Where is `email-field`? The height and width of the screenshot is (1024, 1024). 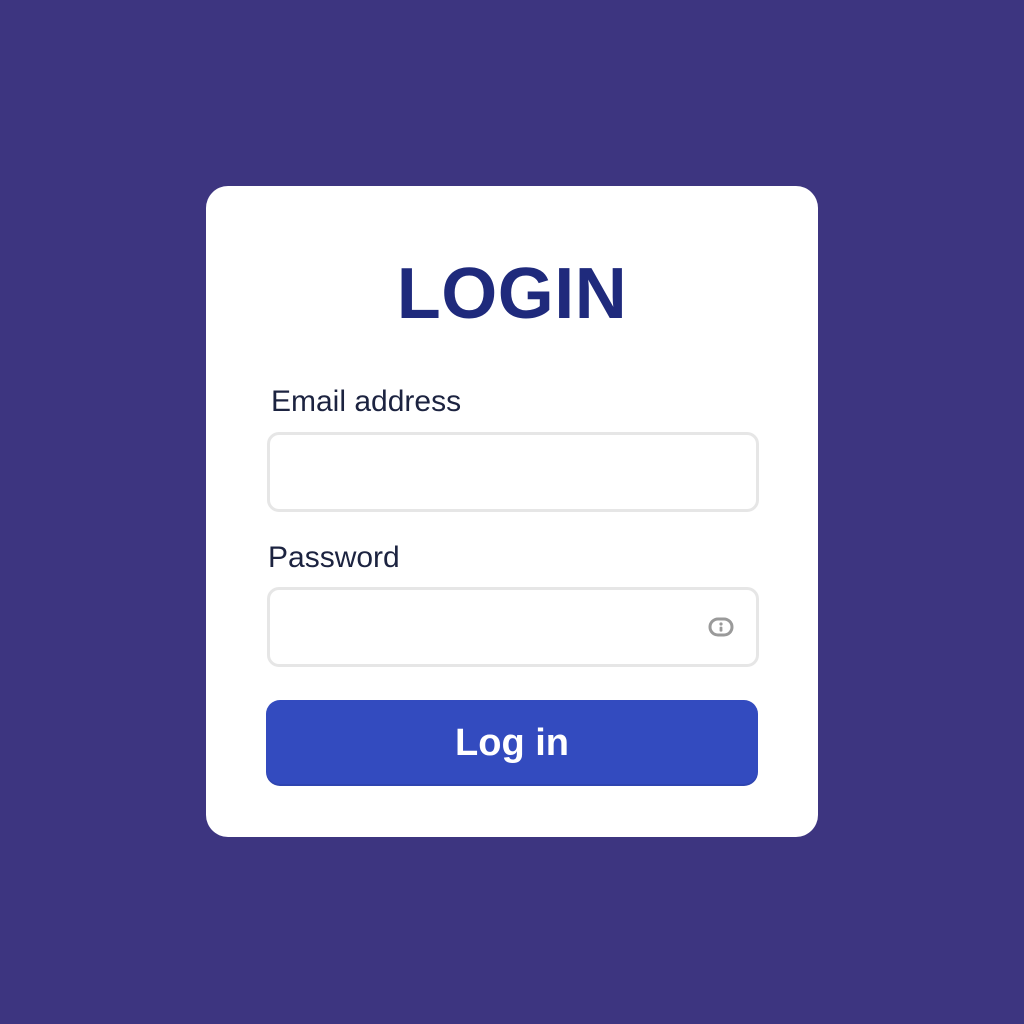 email-field is located at coordinates (513, 472).